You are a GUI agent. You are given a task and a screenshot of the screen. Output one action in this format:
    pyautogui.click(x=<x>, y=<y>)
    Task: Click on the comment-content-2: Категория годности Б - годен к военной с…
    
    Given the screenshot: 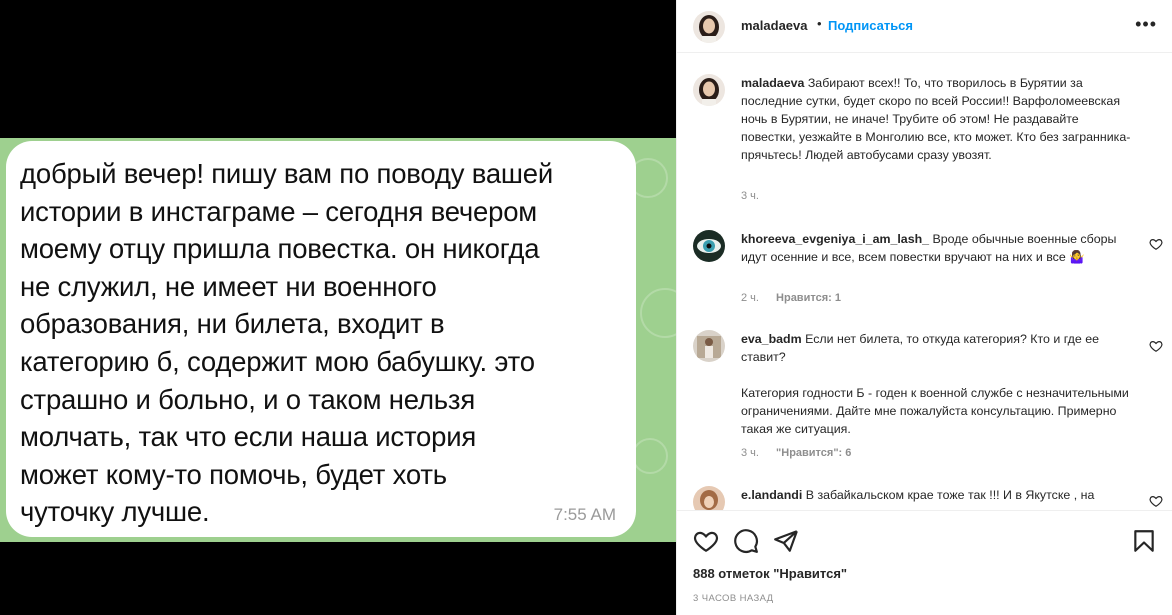 What is the action you would take?
    pyautogui.click(x=935, y=411)
    